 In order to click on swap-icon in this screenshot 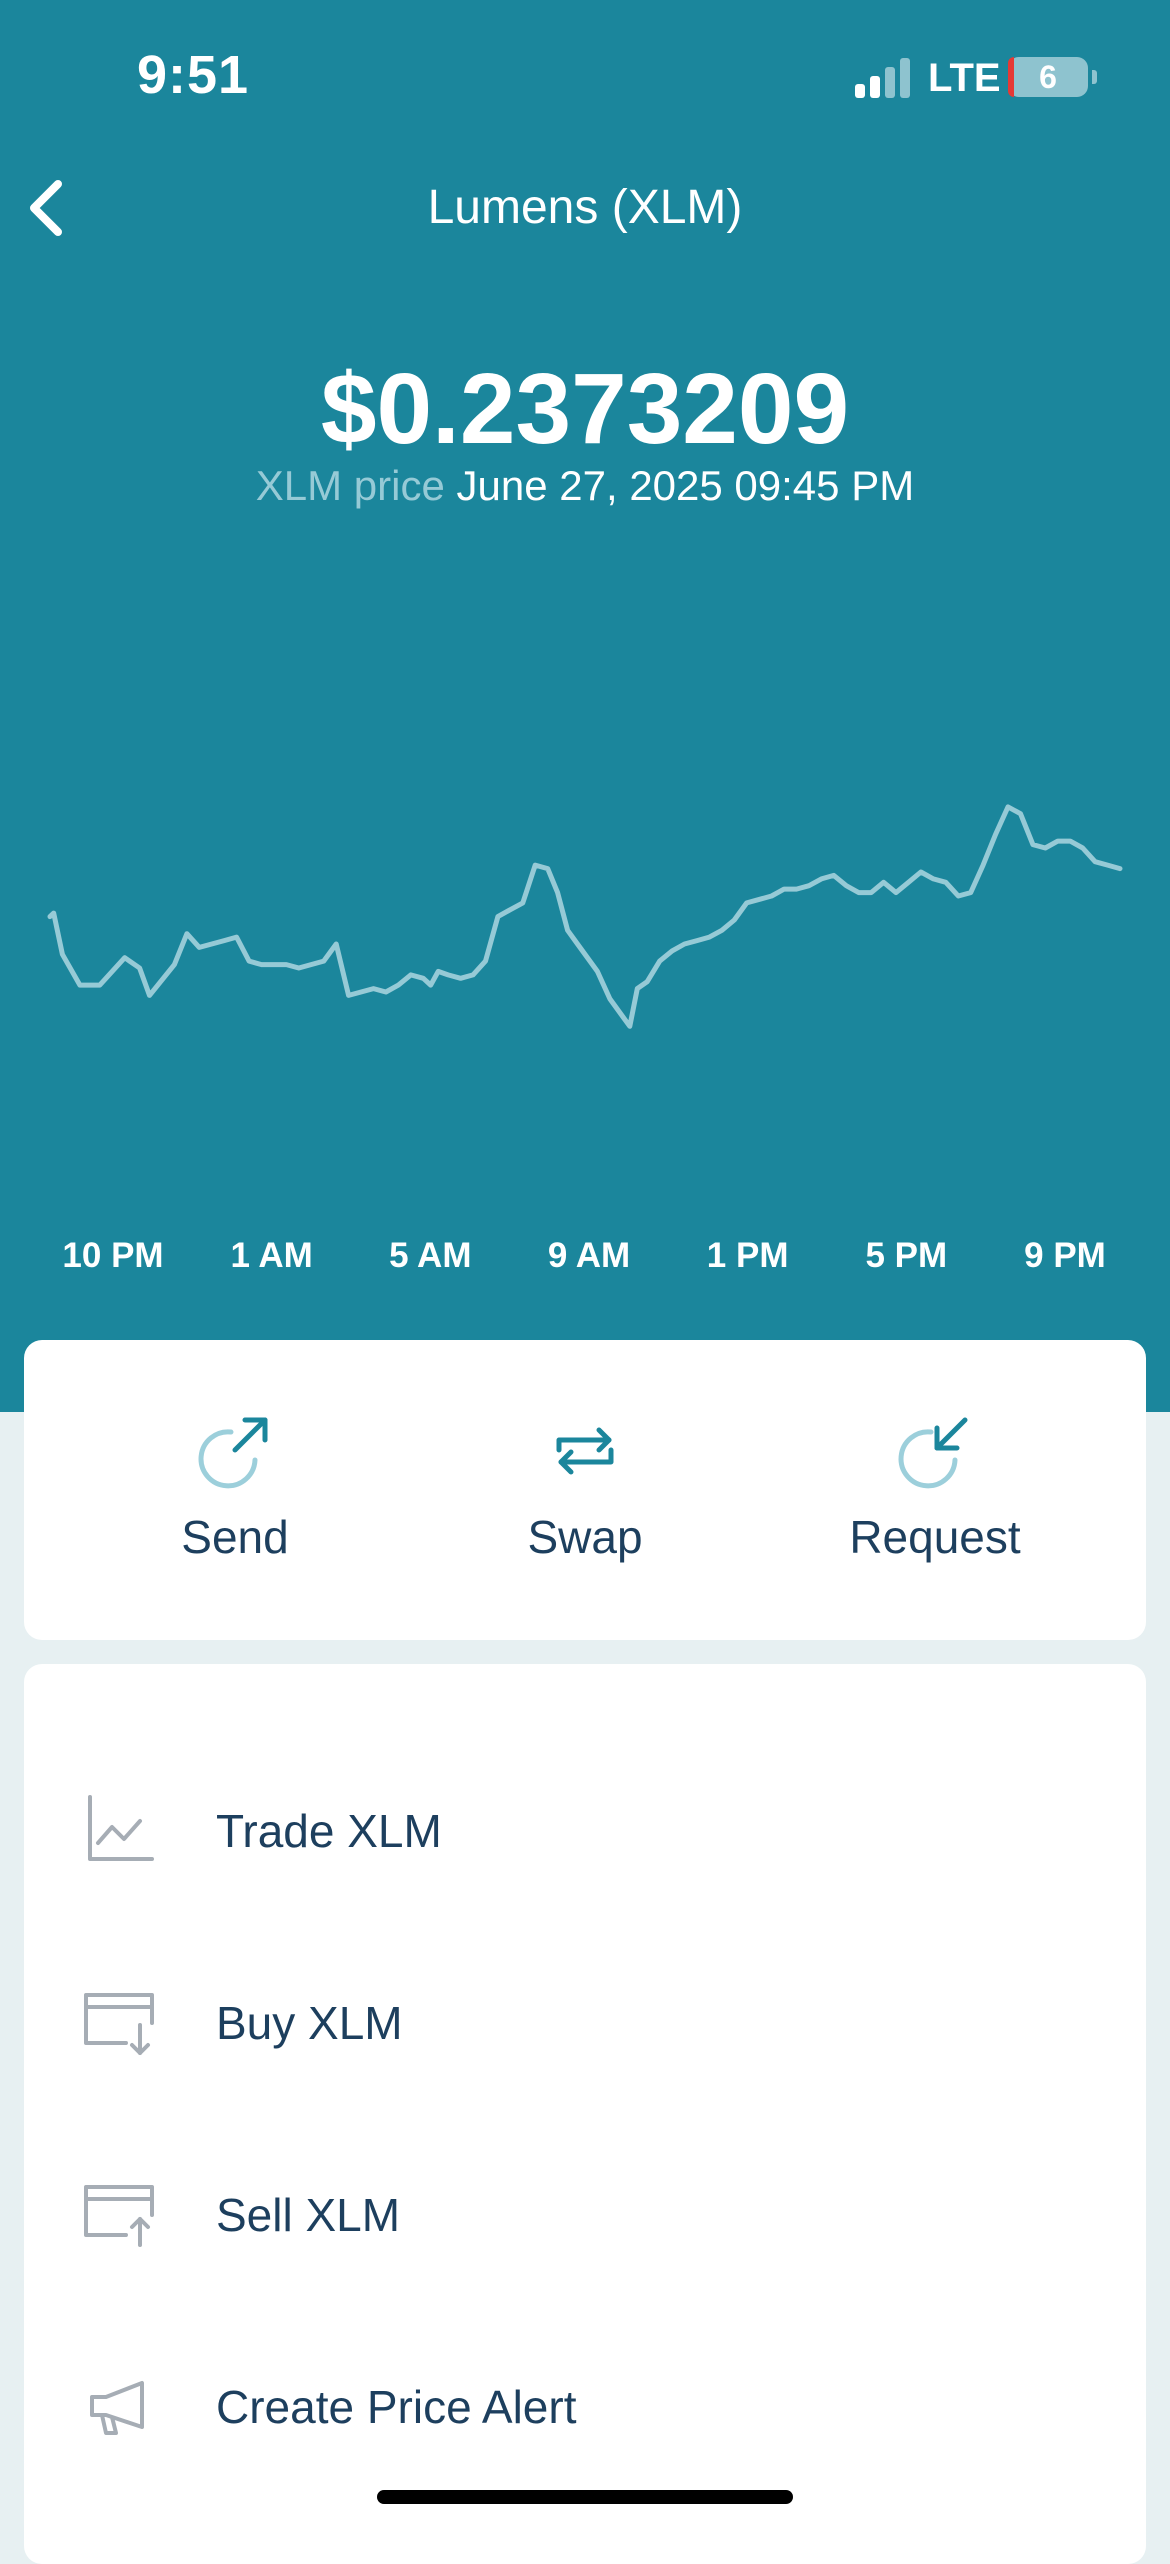, I will do `click(585, 1451)`.